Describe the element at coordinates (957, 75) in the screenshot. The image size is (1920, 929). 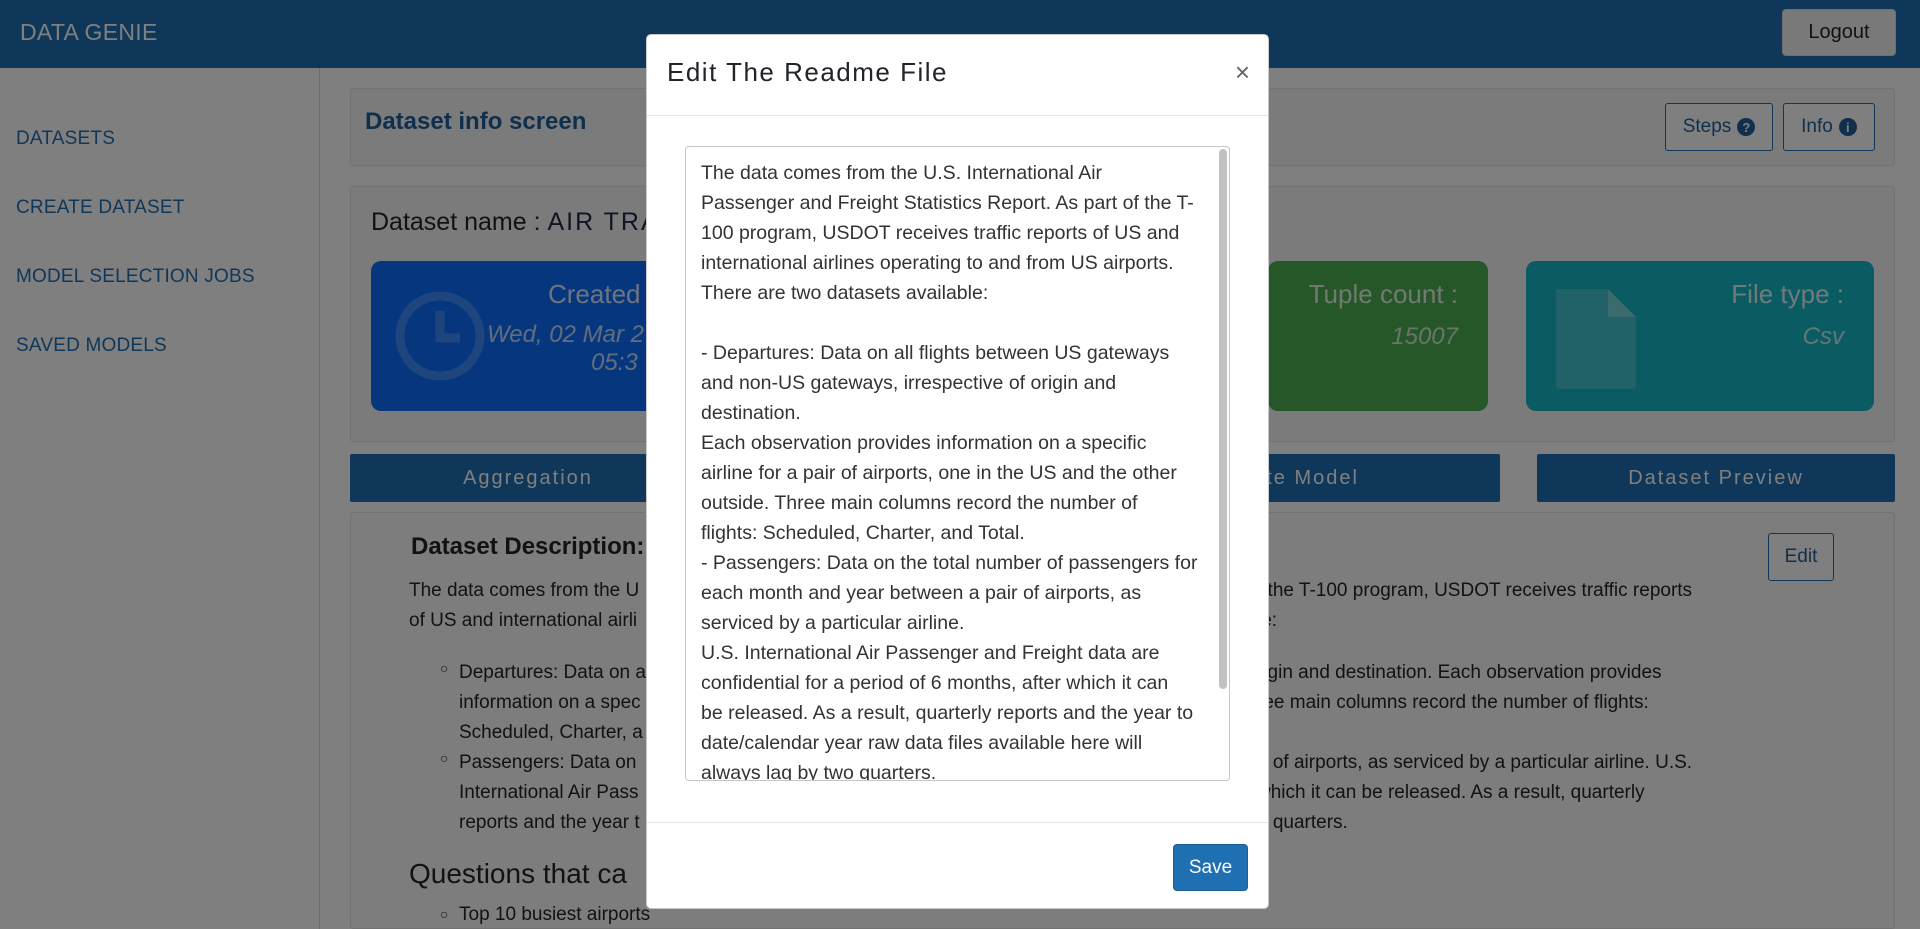
I see `modal-header: Edit The Readme File ×` at that location.